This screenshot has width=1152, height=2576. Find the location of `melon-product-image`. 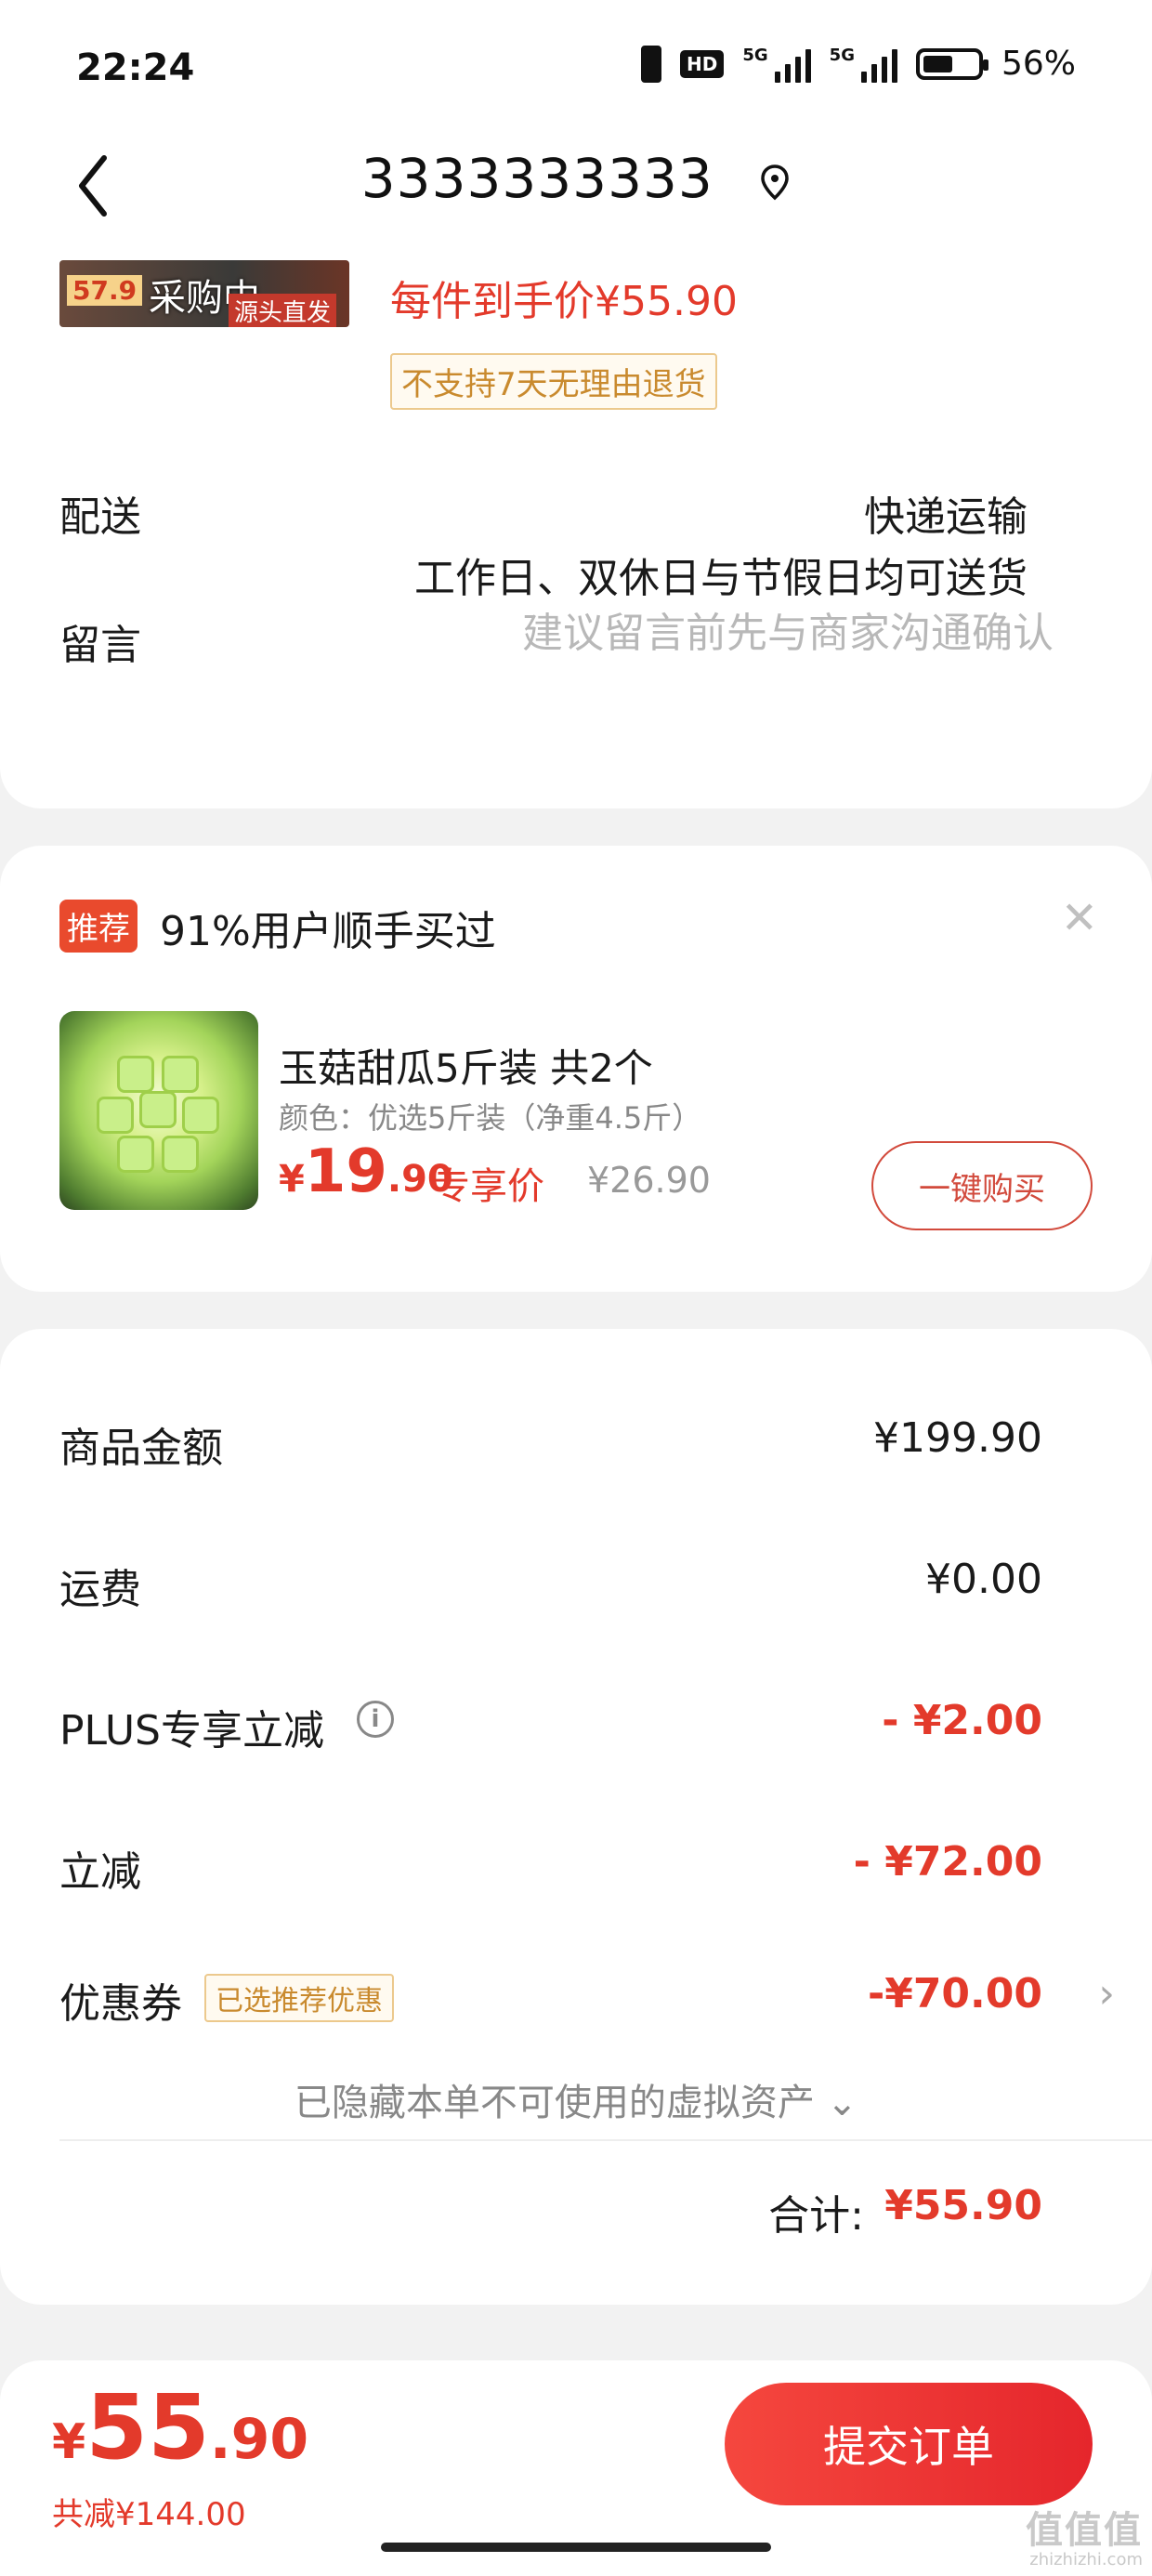

melon-product-image is located at coordinates (158, 1110).